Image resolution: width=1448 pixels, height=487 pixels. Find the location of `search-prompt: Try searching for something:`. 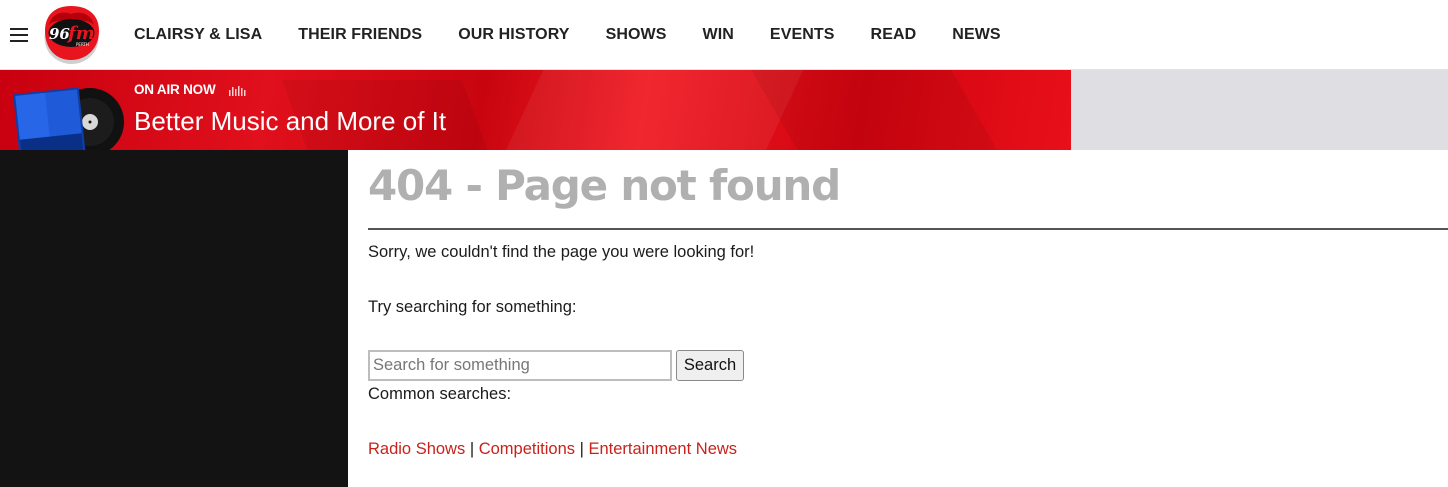

search-prompt: Try searching for something: is located at coordinates (472, 307).